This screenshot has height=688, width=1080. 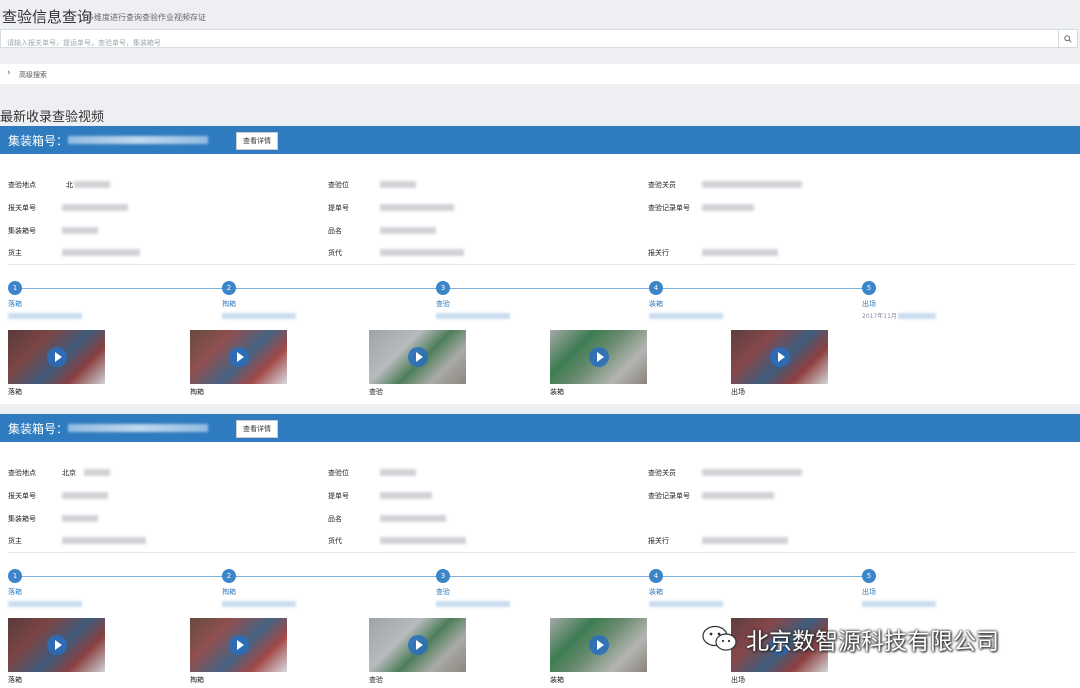 I want to click on search-icon, so click(x=1068, y=38).